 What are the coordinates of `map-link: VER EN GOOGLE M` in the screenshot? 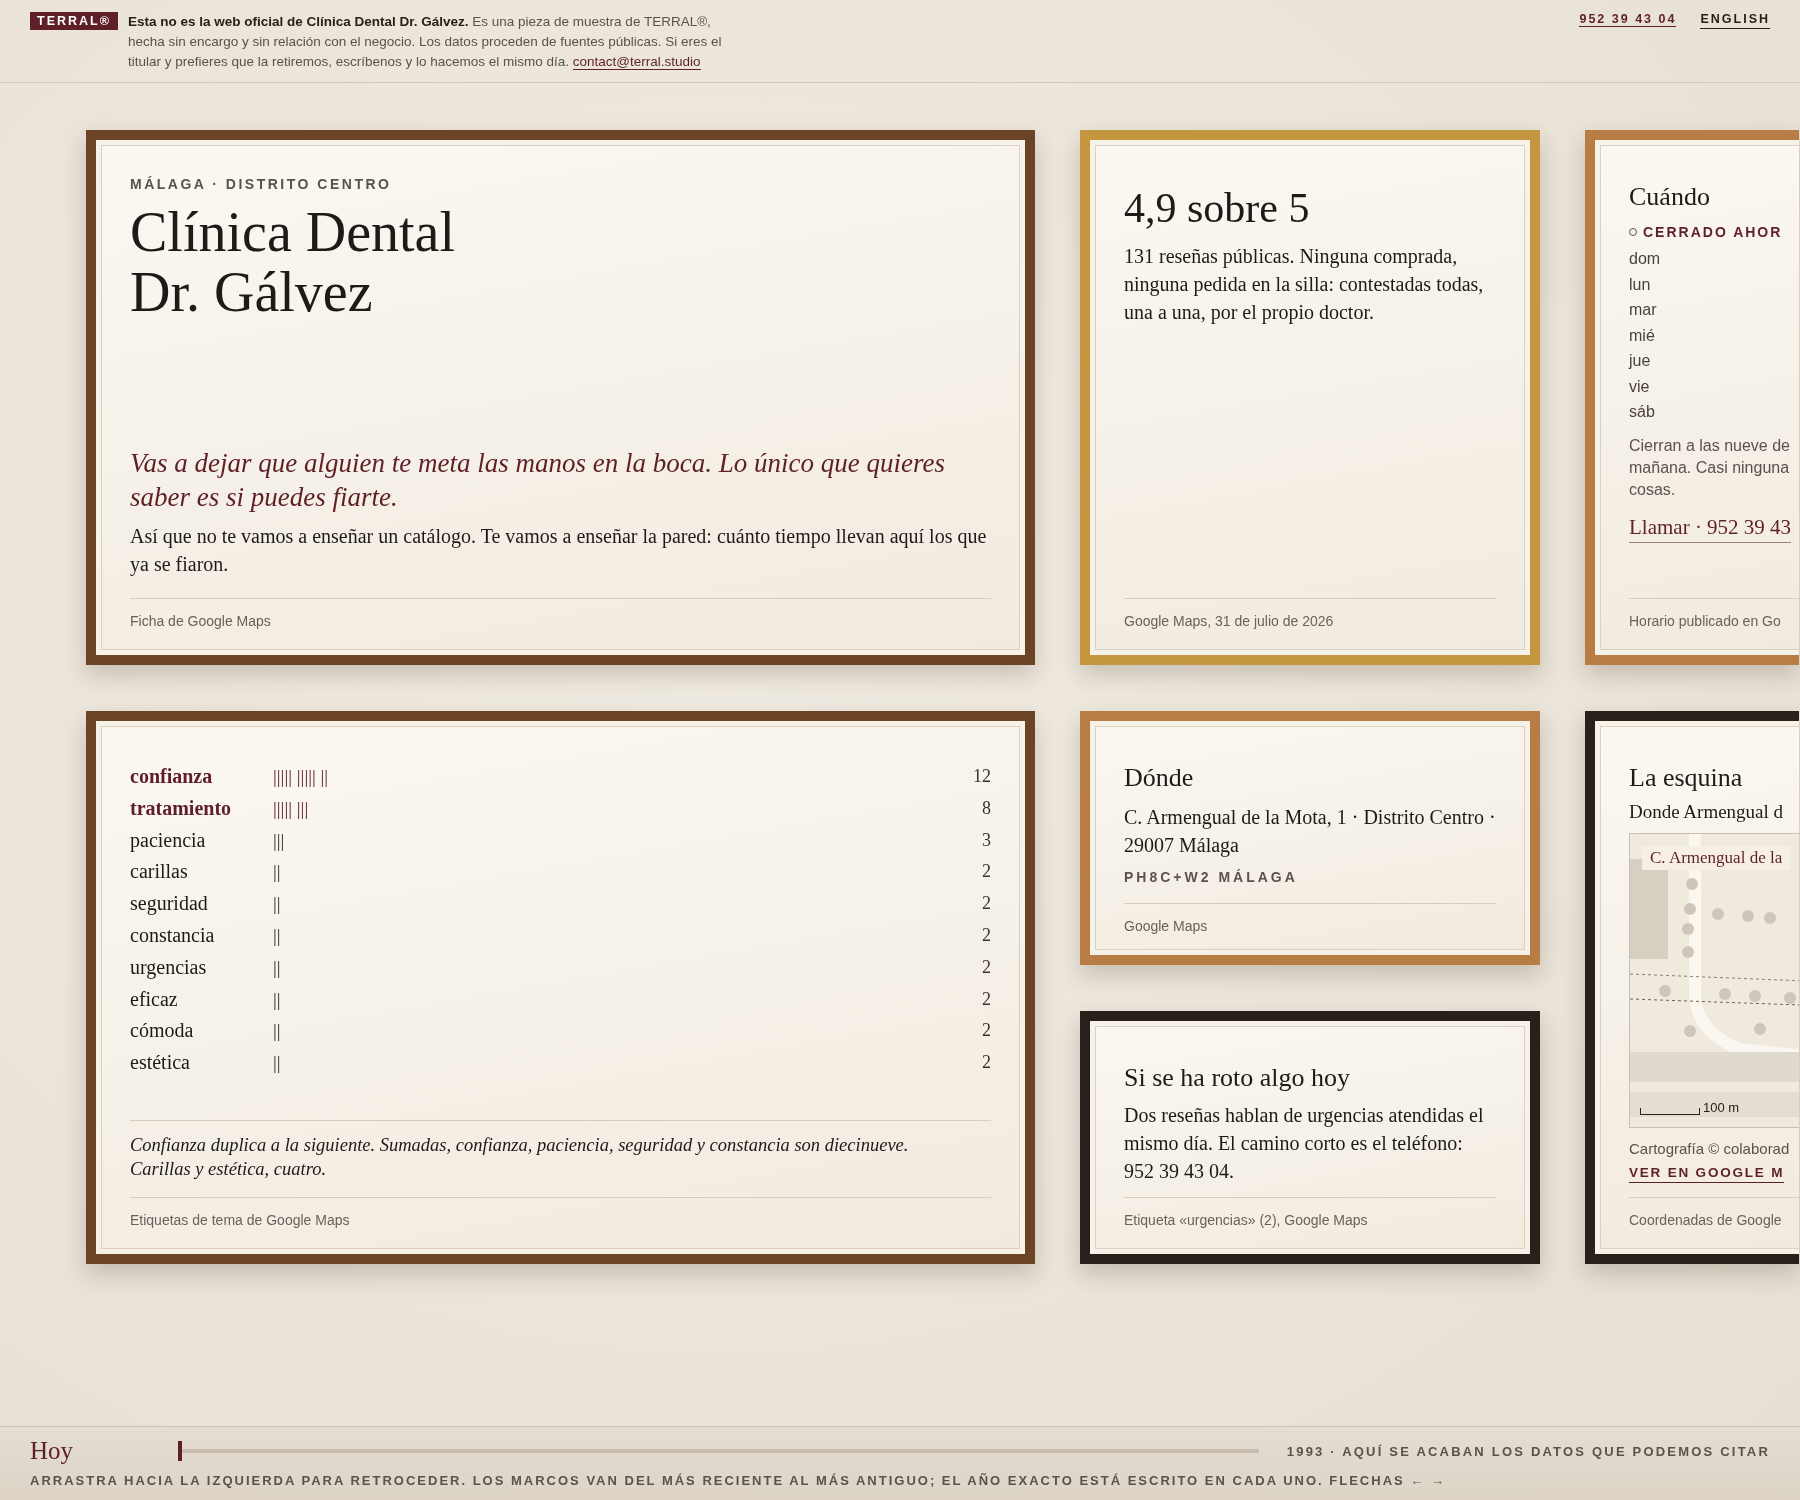 It's located at (1707, 1174).